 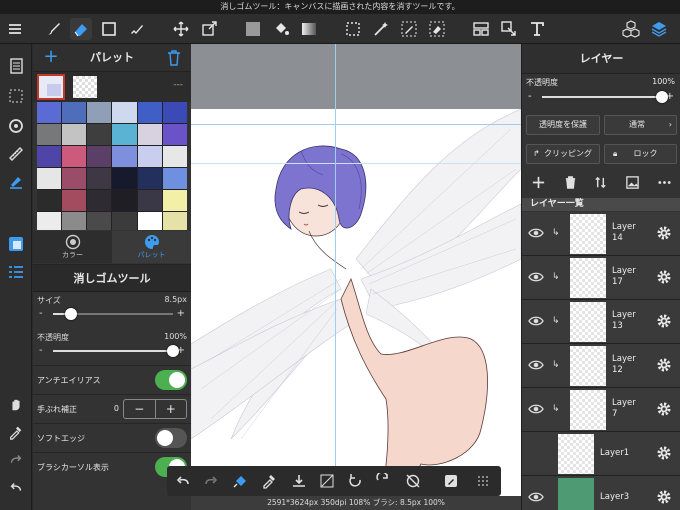 I want to click on trash-icon, so click(x=174, y=58).